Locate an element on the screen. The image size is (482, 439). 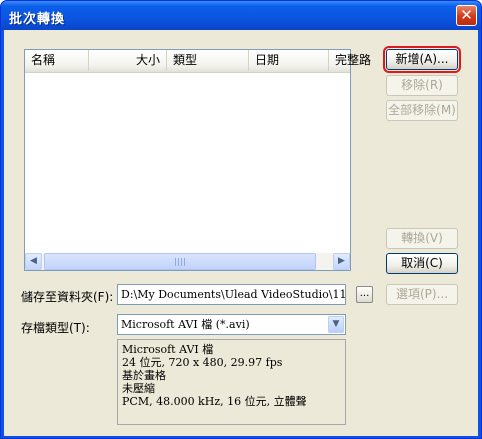
column-header-size: 大小 is located at coordinates (128, 60).